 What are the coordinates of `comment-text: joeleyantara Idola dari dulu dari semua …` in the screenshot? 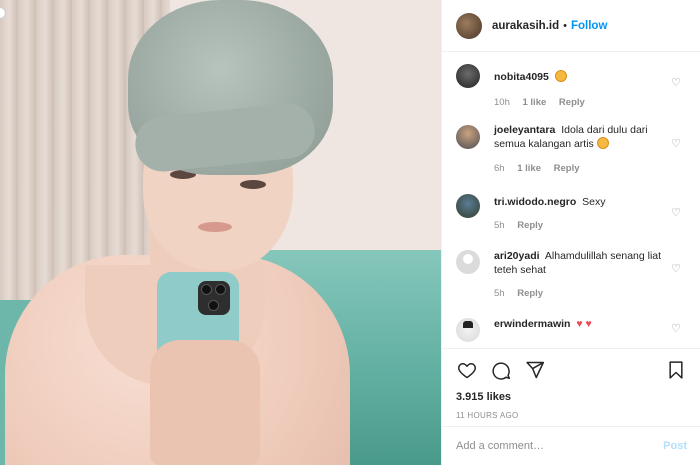 It's located at (584, 137).